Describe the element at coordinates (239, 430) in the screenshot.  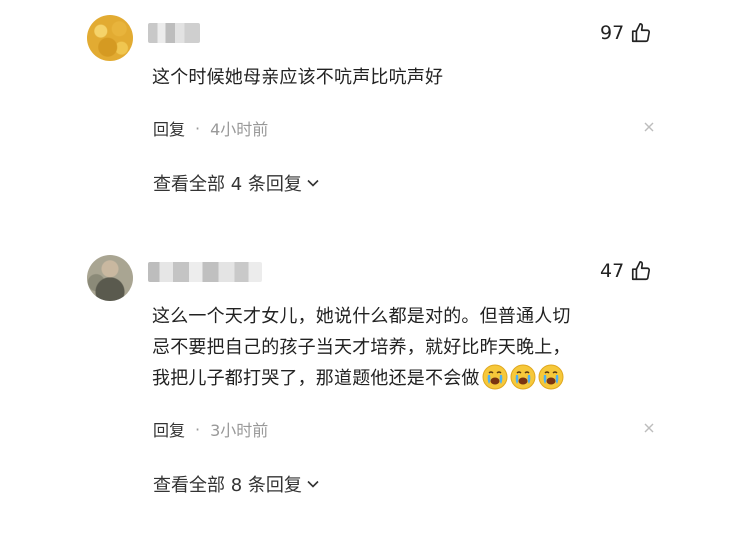
I see `timestamp: 3小时前` at that location.